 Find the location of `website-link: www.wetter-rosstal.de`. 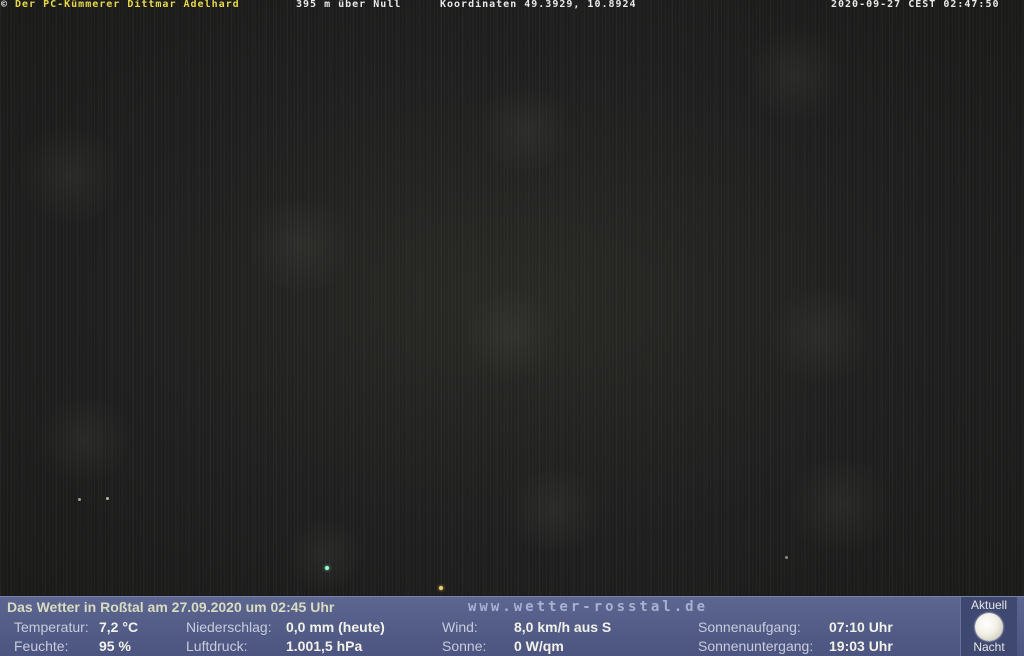

website-link: www.wetter-rosstal.de is located at coordinates (588, 607).